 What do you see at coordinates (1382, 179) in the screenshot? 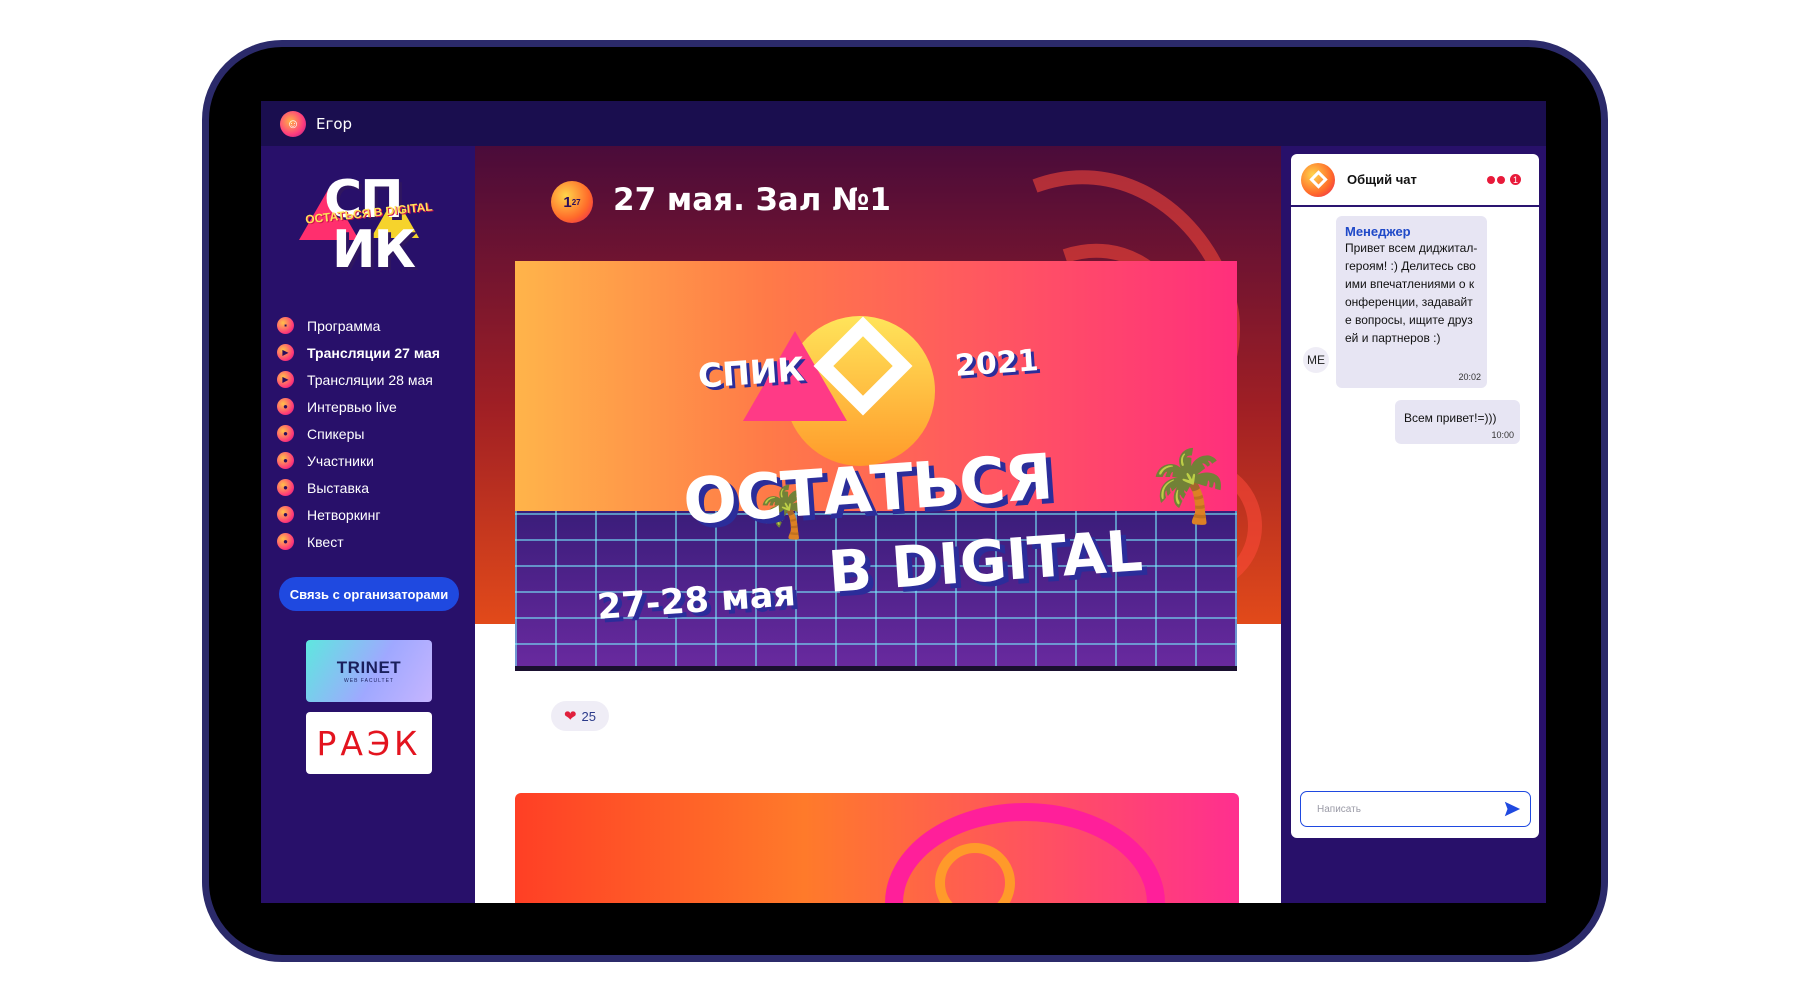
I see `chat-title: Общий чат` at bounding box center [1382, 179].